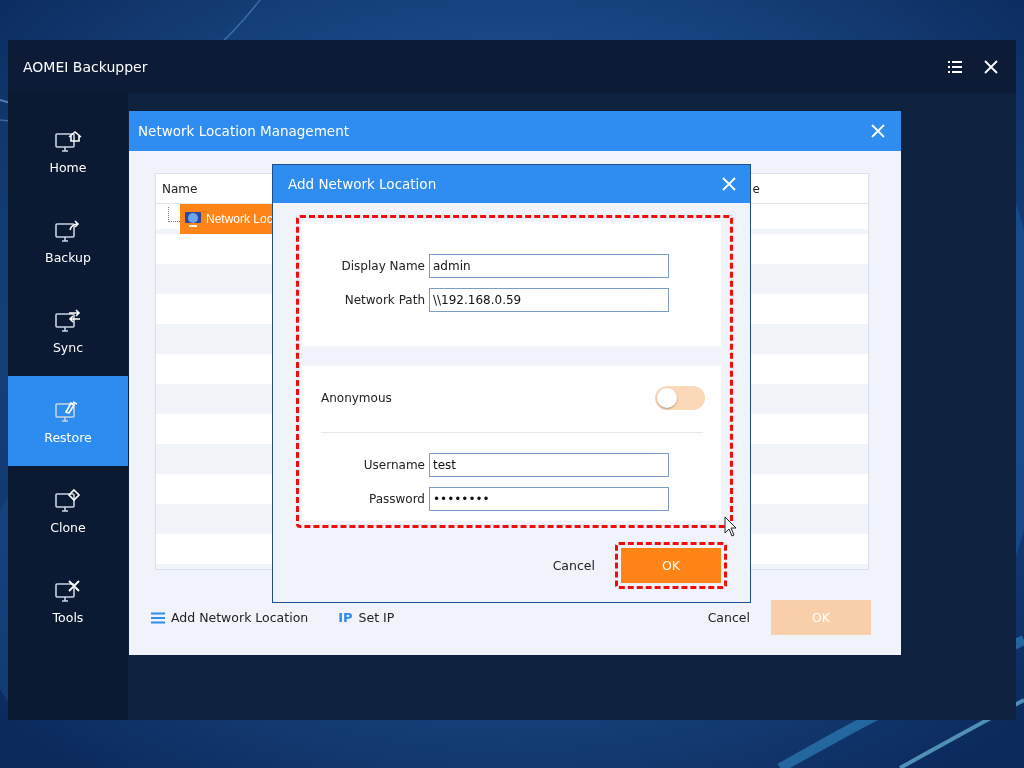  Describe the element at coordinates (243, 131) in the screenshot. I see `dialog-title: Network Location Management` at that location.